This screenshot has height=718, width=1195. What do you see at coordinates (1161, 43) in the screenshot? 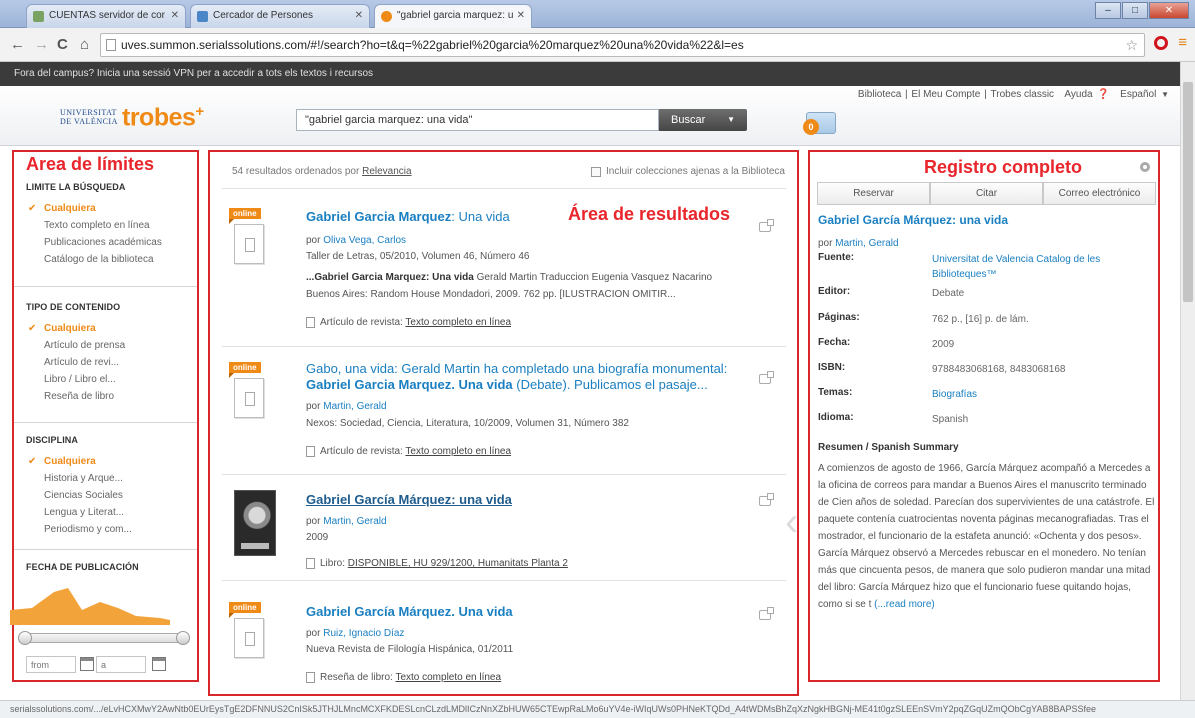
I see `opera-icon` at bounding box center [1161, 43].